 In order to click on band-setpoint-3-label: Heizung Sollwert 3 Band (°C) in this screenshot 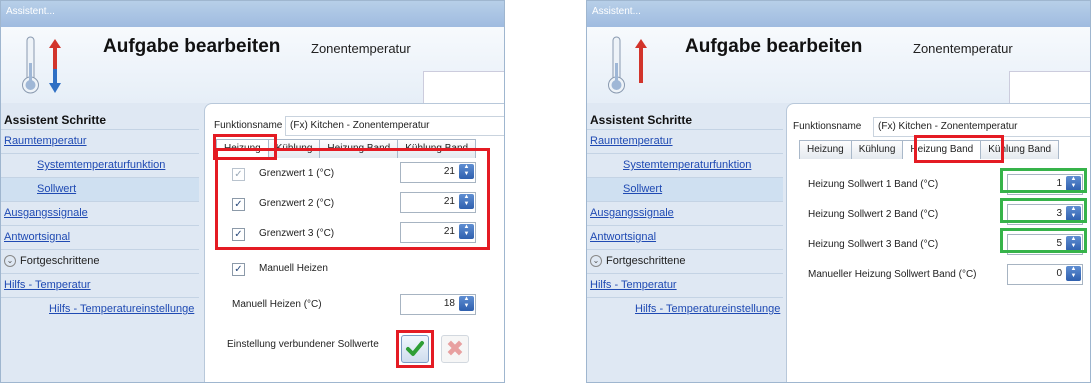, I will do `click(873, 244)`.